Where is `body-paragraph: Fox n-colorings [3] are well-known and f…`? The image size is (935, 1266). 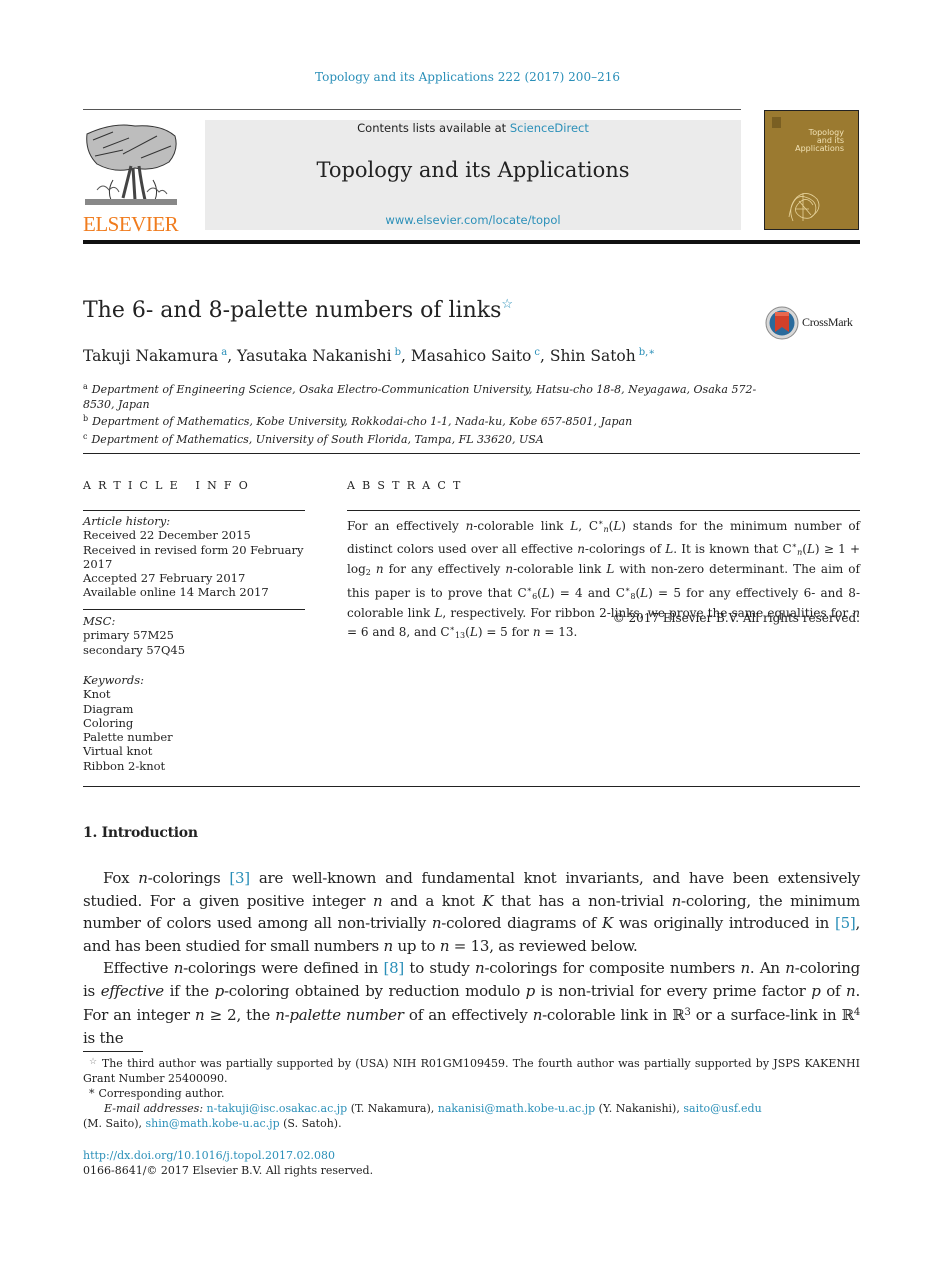 body-paragraph: Fox n-colorings [3] are well-known and f… is located at coordinates (472, 912).